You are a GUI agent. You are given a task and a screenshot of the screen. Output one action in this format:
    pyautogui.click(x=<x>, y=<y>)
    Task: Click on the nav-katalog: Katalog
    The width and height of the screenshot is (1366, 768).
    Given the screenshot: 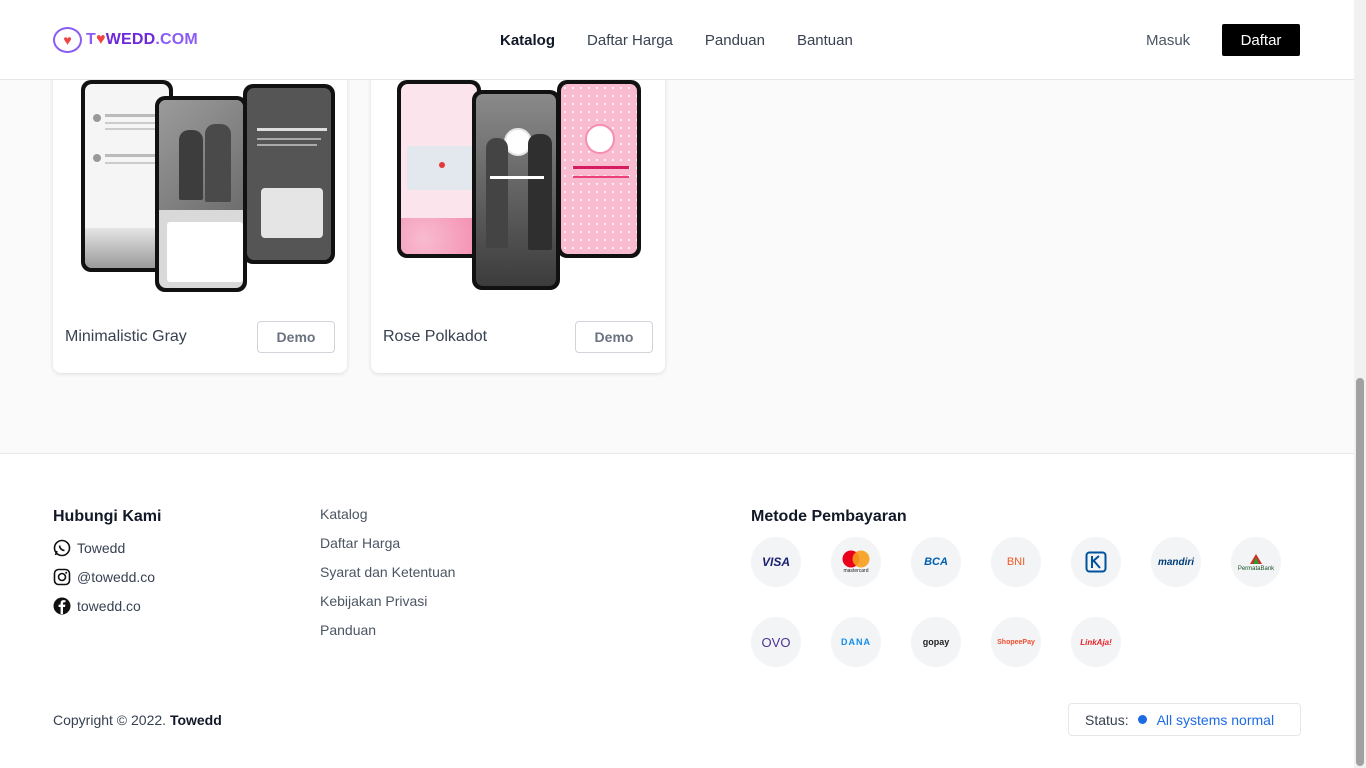 What is the action you would take?
    pyautogui.click(x=527, y=40)
    